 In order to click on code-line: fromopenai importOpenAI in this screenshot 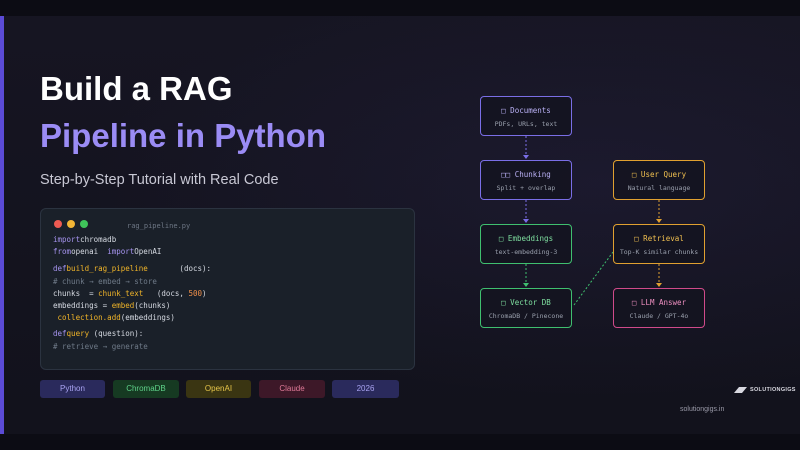, I will do `click(107, 251)`.